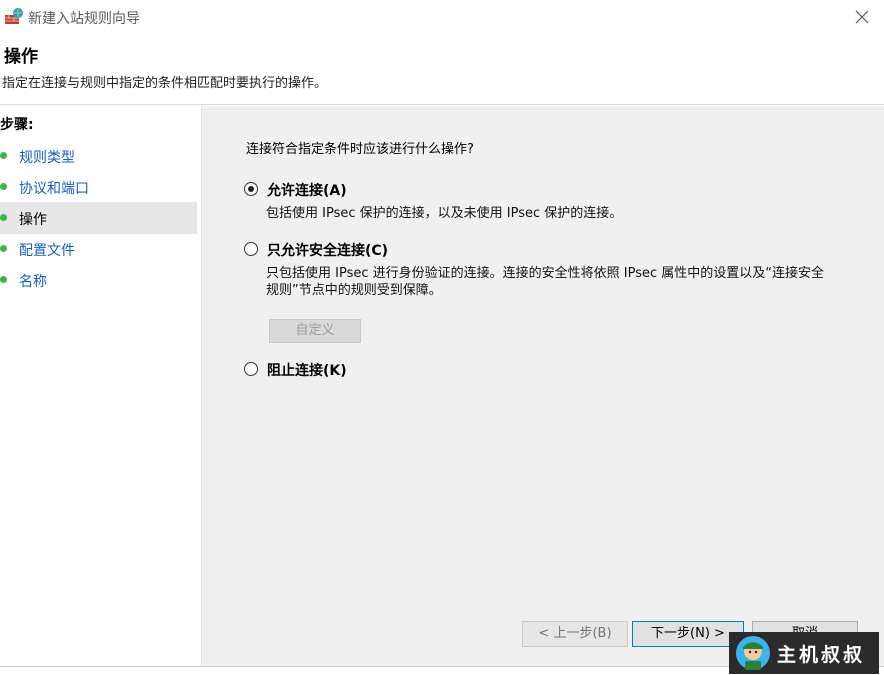 This screenshot has height=675, width=884. I want to click on allow-connection-radio, so click(251, 189).